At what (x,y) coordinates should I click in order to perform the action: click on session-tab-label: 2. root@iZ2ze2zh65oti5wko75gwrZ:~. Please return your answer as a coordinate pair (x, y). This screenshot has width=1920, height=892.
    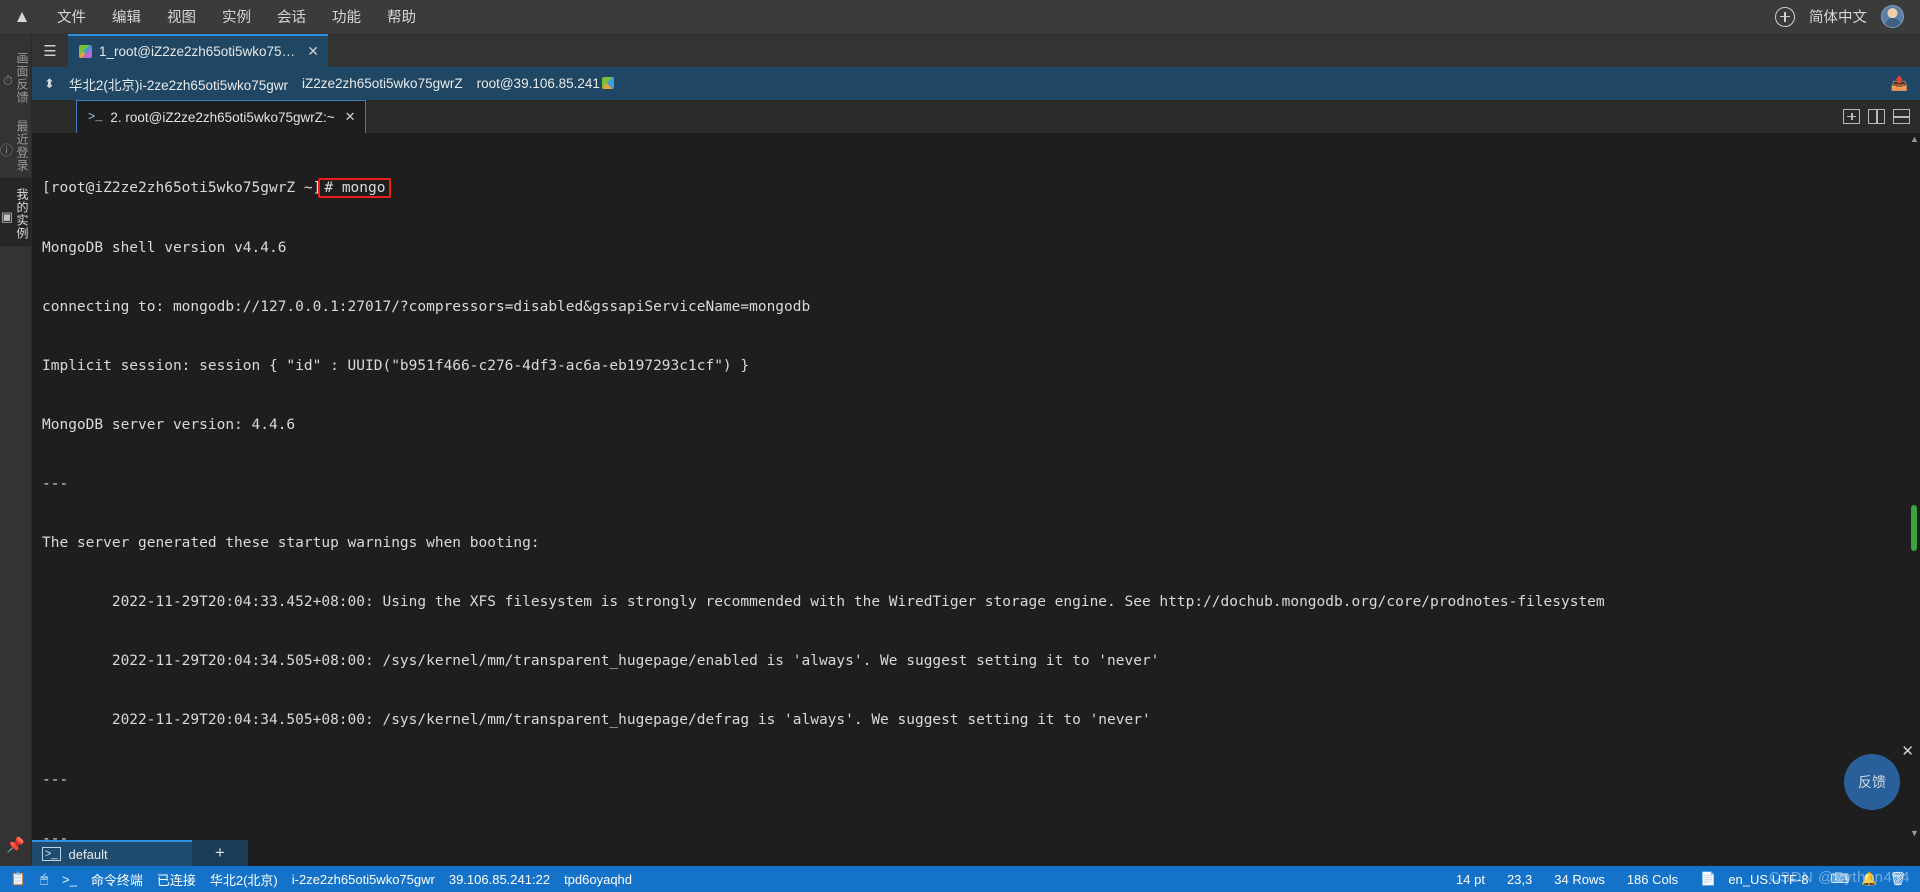
    Looking at the image, I should click on (222, 117).